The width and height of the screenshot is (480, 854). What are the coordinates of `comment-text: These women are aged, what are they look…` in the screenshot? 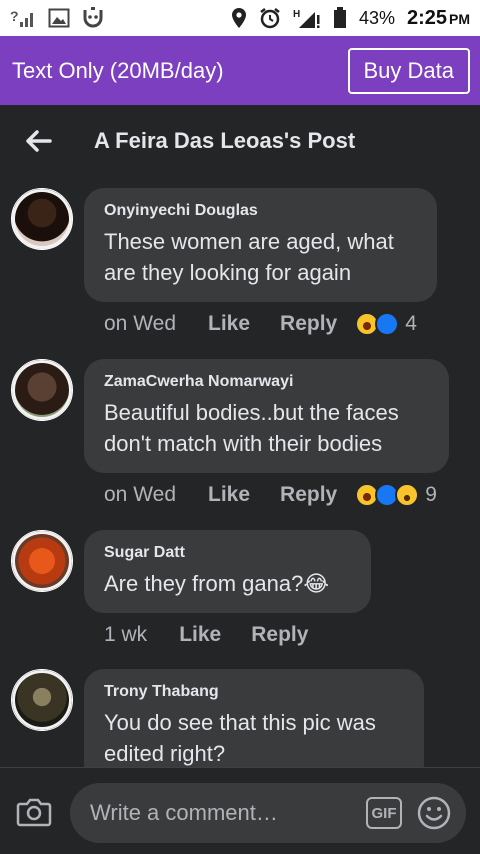 It's located at (249, 257).